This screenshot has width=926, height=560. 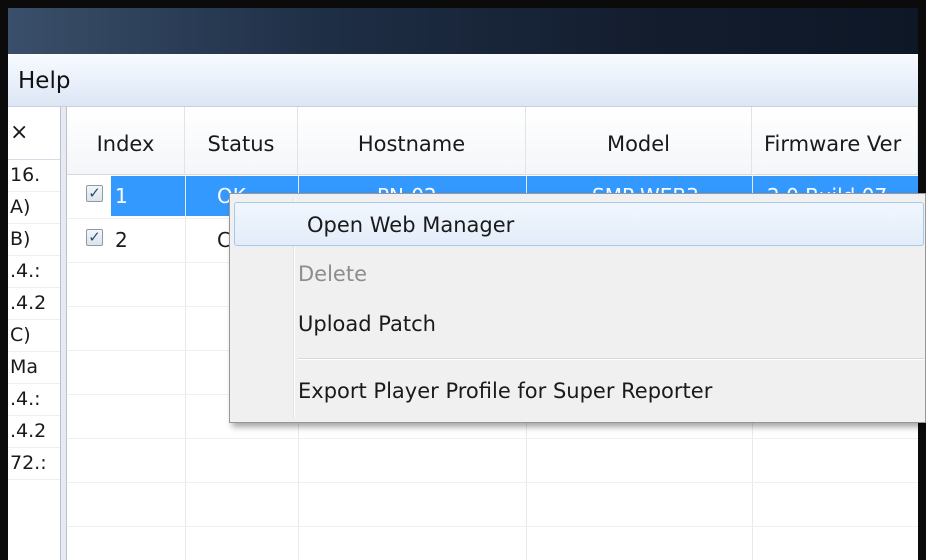 What do you see at coordinates (44, 81) in the screenshot?
I see `menu-help: Help` at bounding box center [44, 81].